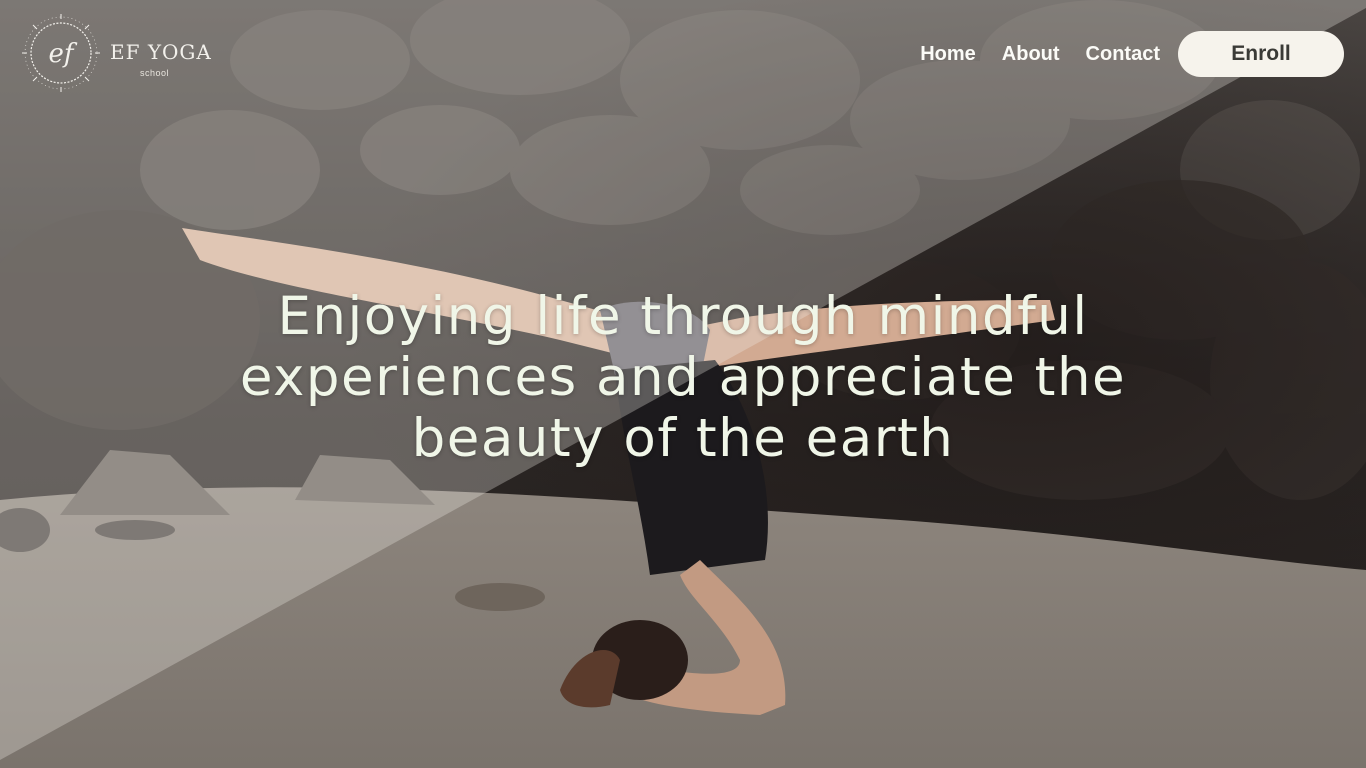 The width and height of the screenshot is (1366, 768). I want to click on site-logo: ef EF YOGA school, so click(122, 55).